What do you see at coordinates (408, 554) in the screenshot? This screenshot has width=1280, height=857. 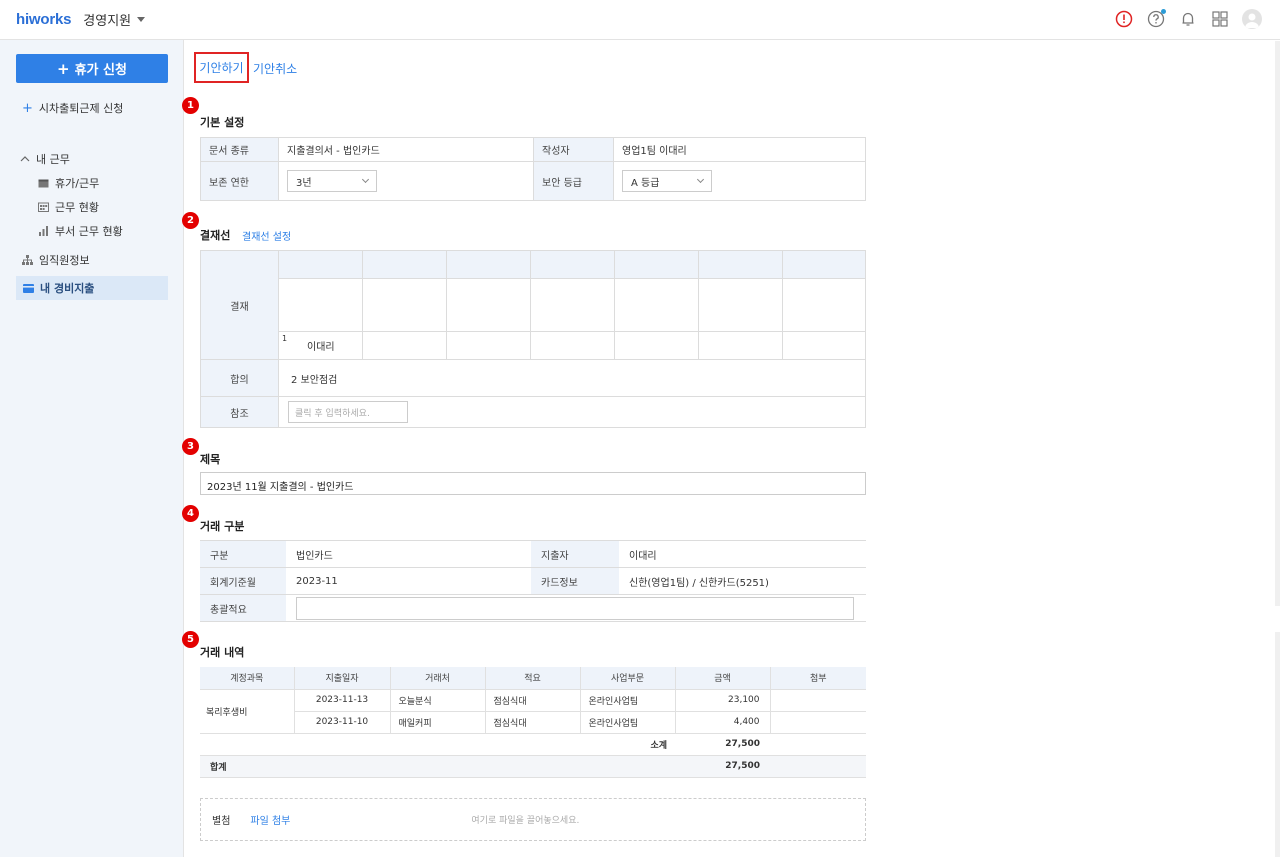 I see `deal-type-value: 법인카드` at bounding box center [408, 554].